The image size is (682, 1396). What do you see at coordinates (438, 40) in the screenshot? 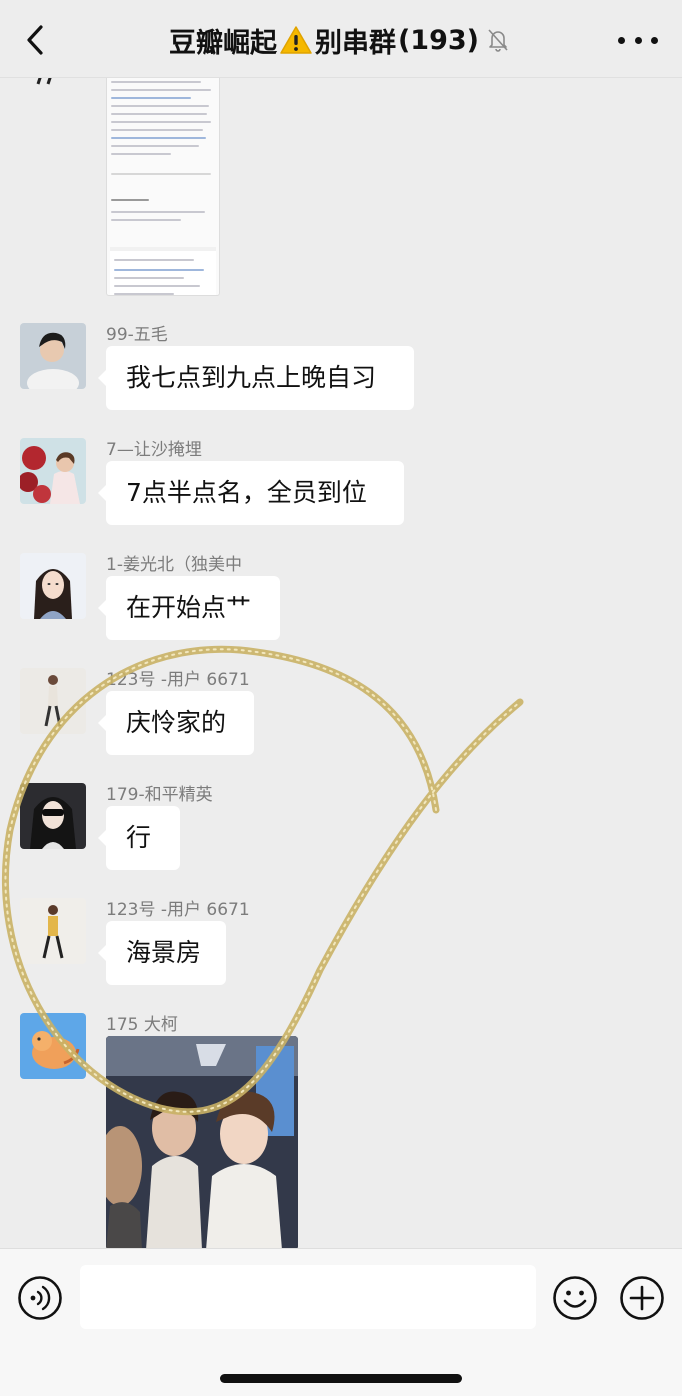
I see `member-count: (193)` at bounding box center [438, 40].